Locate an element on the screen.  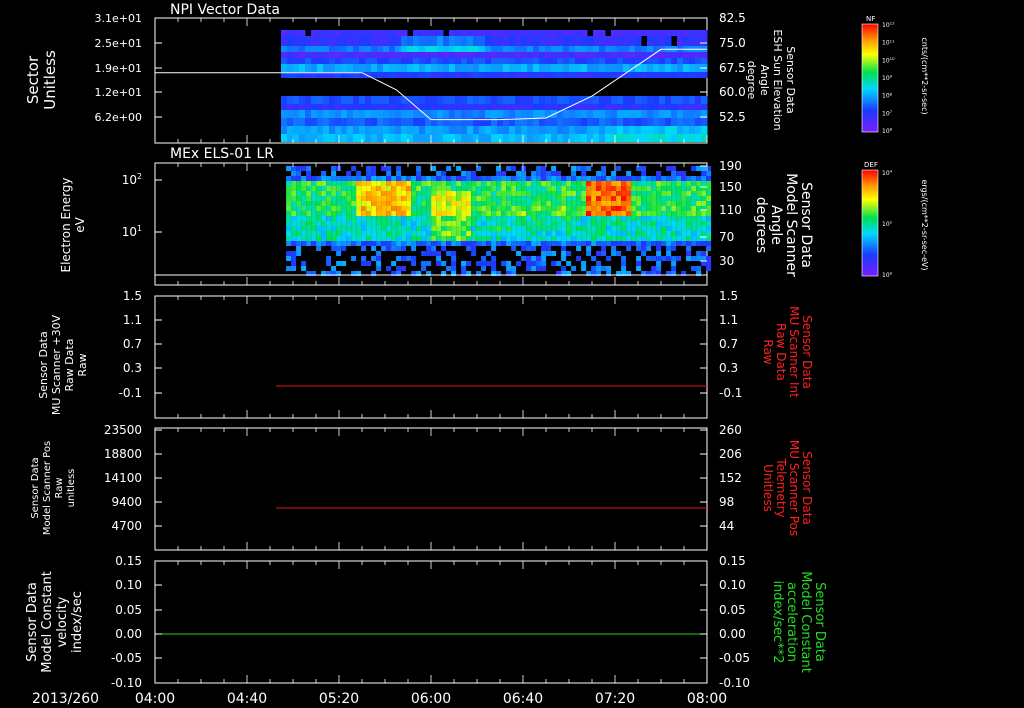
npi-right-axis-label-3: Angle is located at coordinates (764, 80).